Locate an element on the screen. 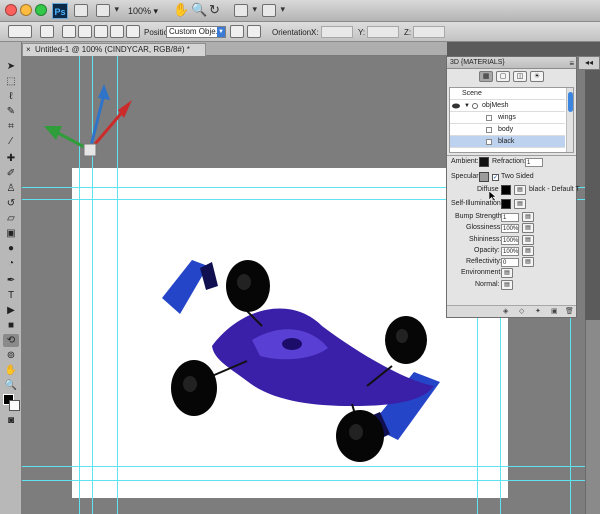 Image resolution: width=600 pixels, height=514 pixels. arrange-documents-icon is located at coordinates (245, 10).